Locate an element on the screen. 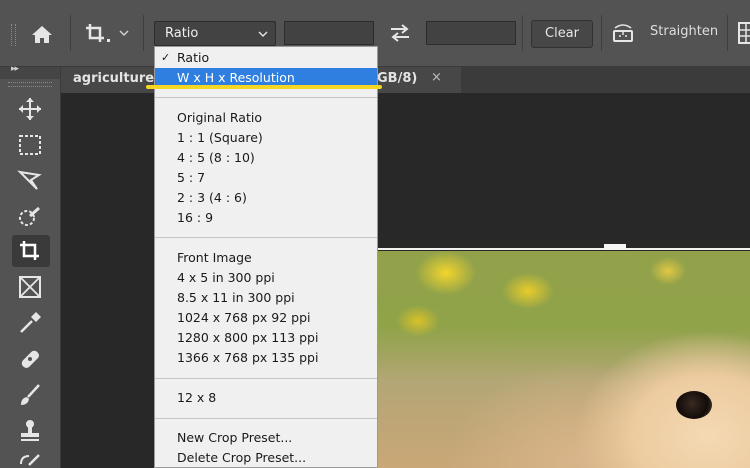 The width and height of the screenshot is (750, 468). tools-panel: ▸▸ is located at coordinates (30, 266).